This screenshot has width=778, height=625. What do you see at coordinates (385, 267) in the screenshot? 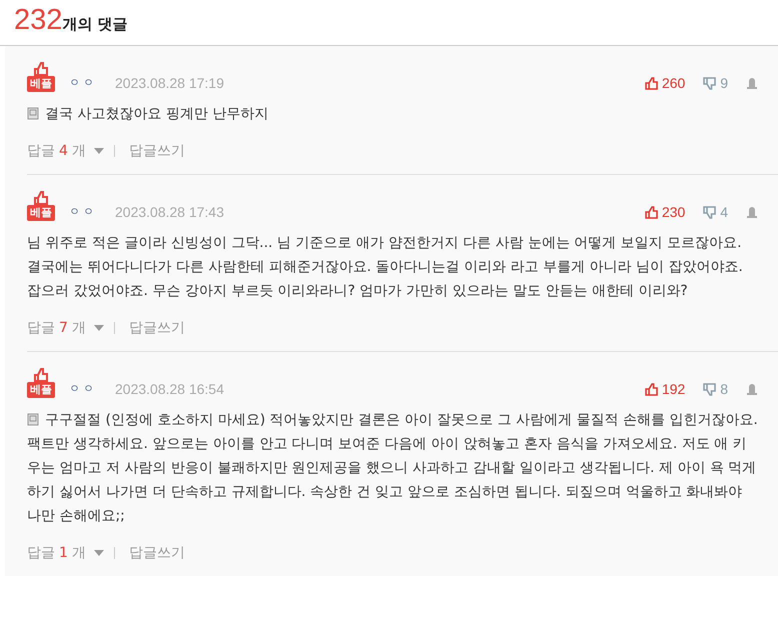
I see `comment-text: 님 위주로 적은 글이라 신빙성이 그닥... 님 기준으로 애가 얌전한거지 다른 사람 눈에는 어떻게 보일지 모르잖아요. 결국에는 뛰어다니다가 다른 사람한테 피해준거잖아요. 돌아다니는걸 이리와 라고 부를게 아니라 님이 잡았어야죠. 잡으러 갔었어야죠. 무슨 강아지 부르듯 이리와라니? 엄마가 가만히 있으라는 말도 안듣는 애한테 이리와?` at bounding box center [385, 267].